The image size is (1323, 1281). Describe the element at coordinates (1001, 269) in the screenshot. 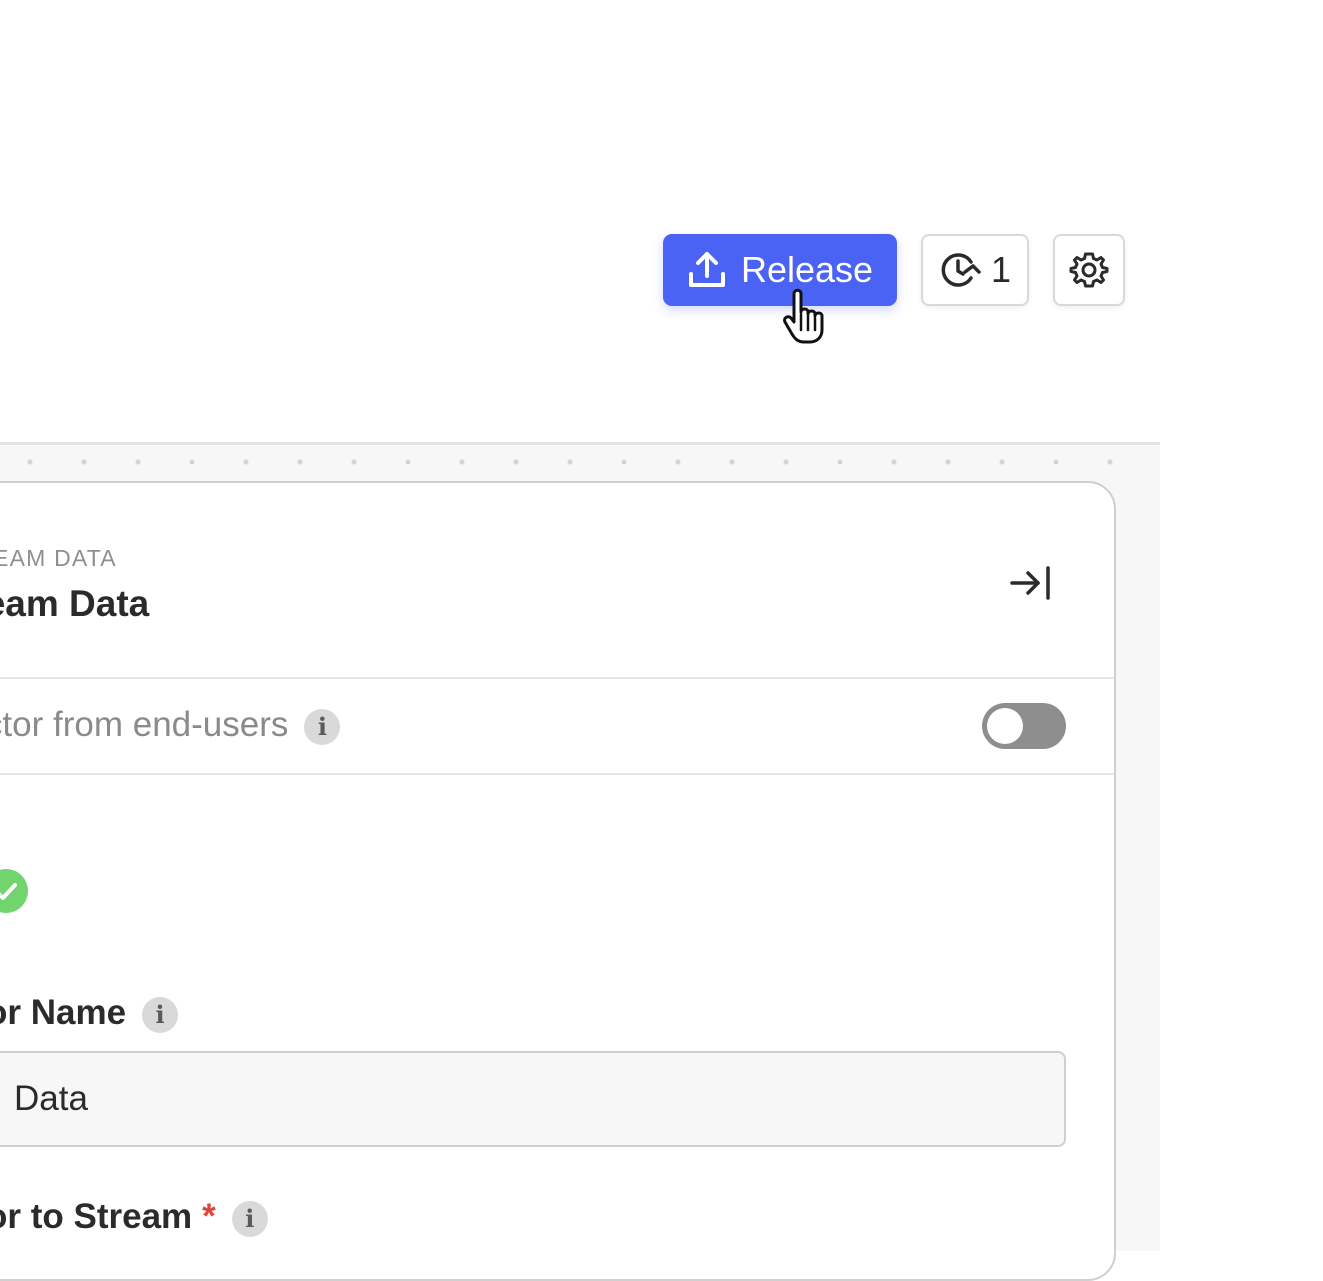

I see `history-count: 1` at that location.